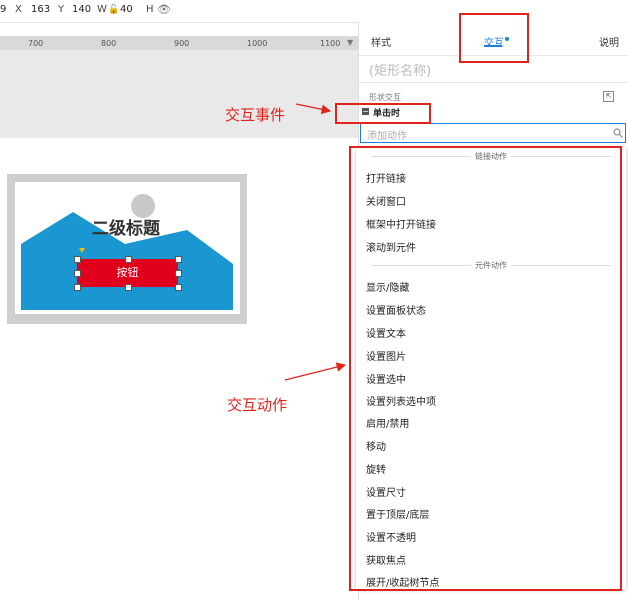  What do you see at coordinates (493, 82) in the screenshot?
I see `name-divider` at bounding box center [493, 82].